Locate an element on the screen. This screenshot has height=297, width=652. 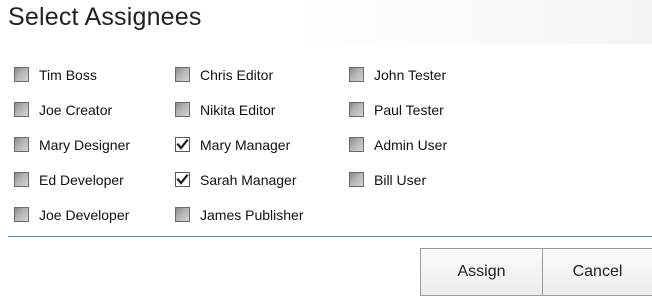
assignee-option-nikita-editor: Nikita Editor is located at coordinates (262, 109).